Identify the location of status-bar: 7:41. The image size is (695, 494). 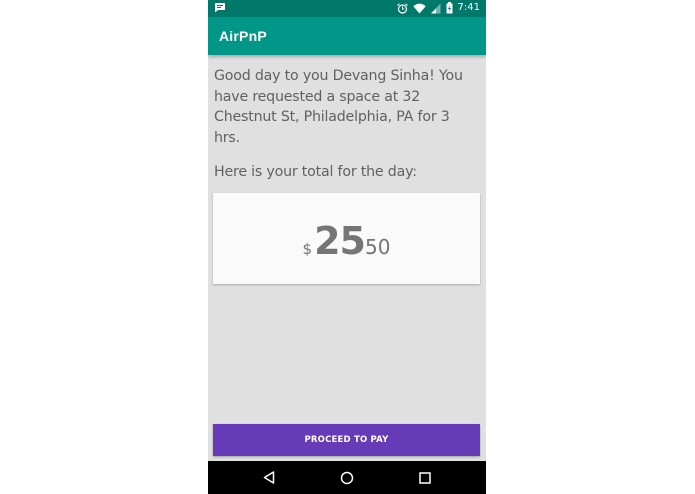
(347, 8).